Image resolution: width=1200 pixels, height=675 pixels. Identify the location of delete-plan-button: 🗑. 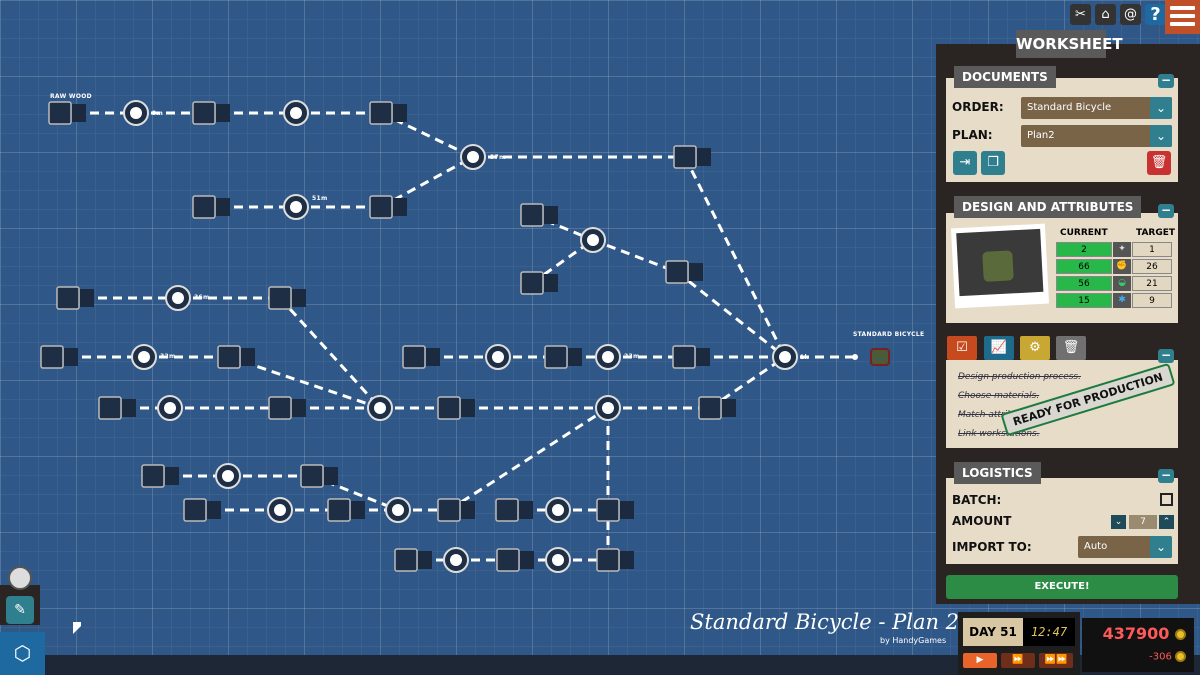
(1159, 163).